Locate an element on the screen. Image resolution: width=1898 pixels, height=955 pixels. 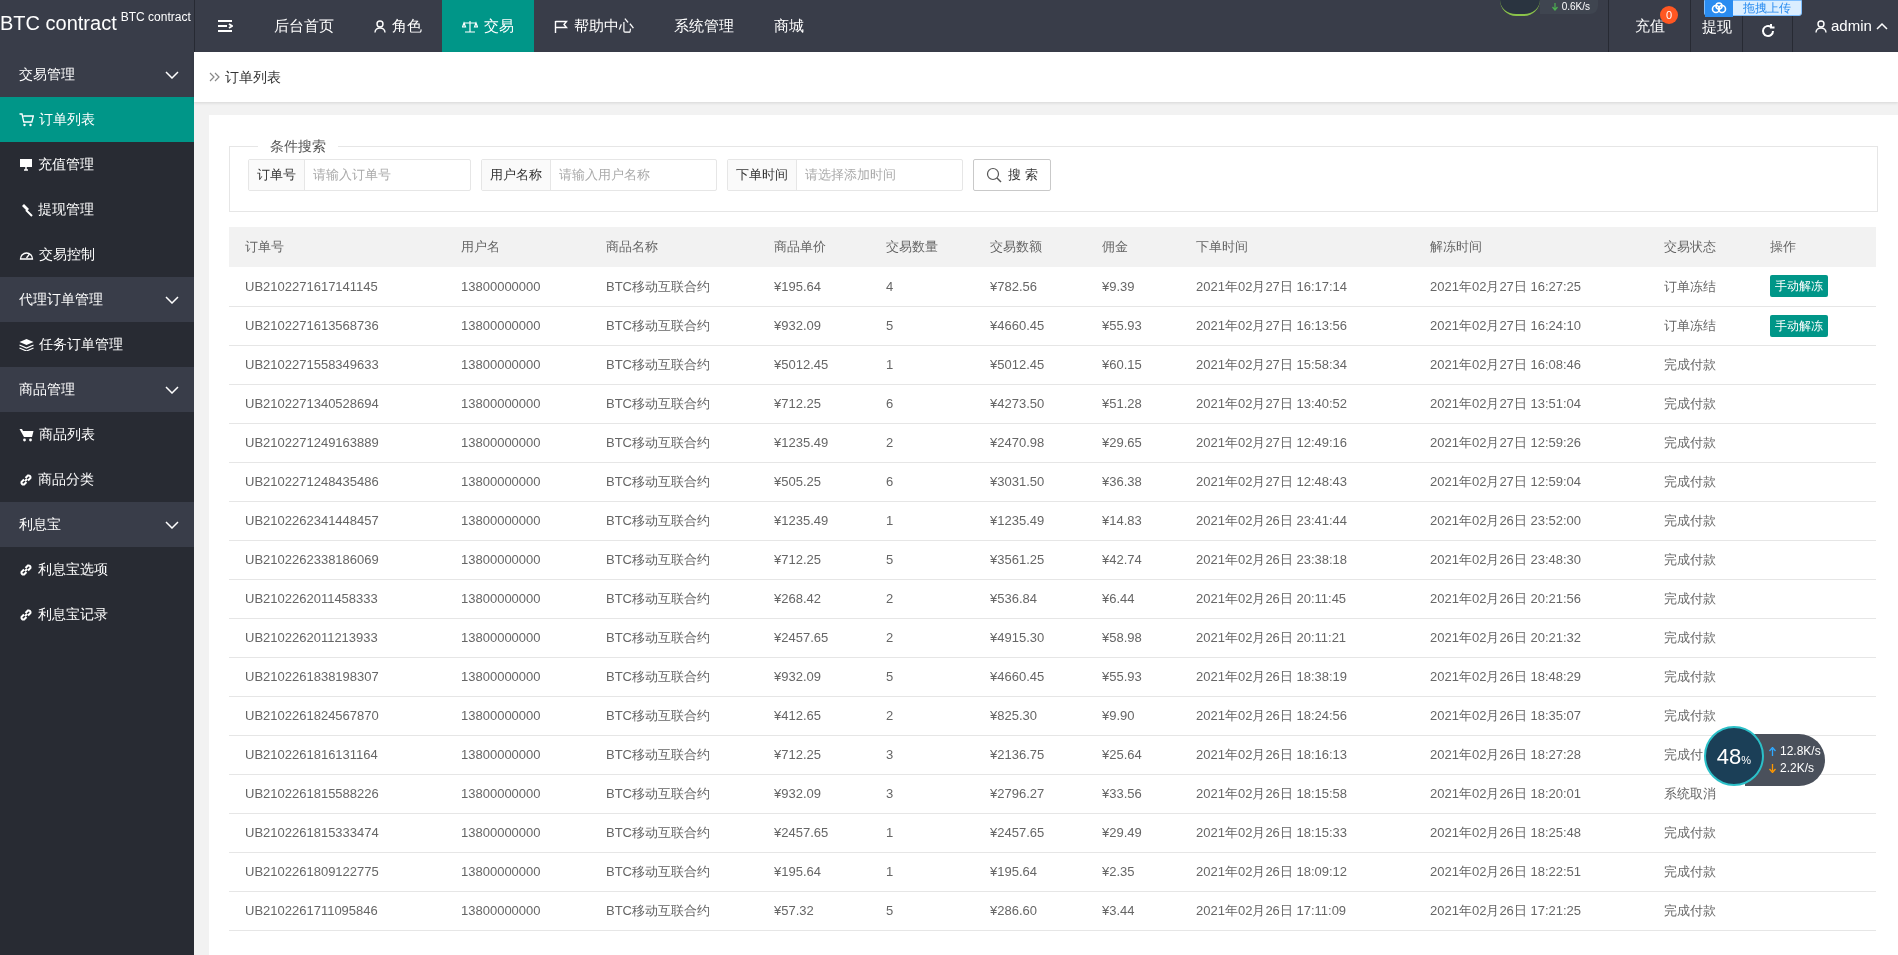
table-cell: 2021年02月27日 16:08:46 is located at coordinates (1506, 364).